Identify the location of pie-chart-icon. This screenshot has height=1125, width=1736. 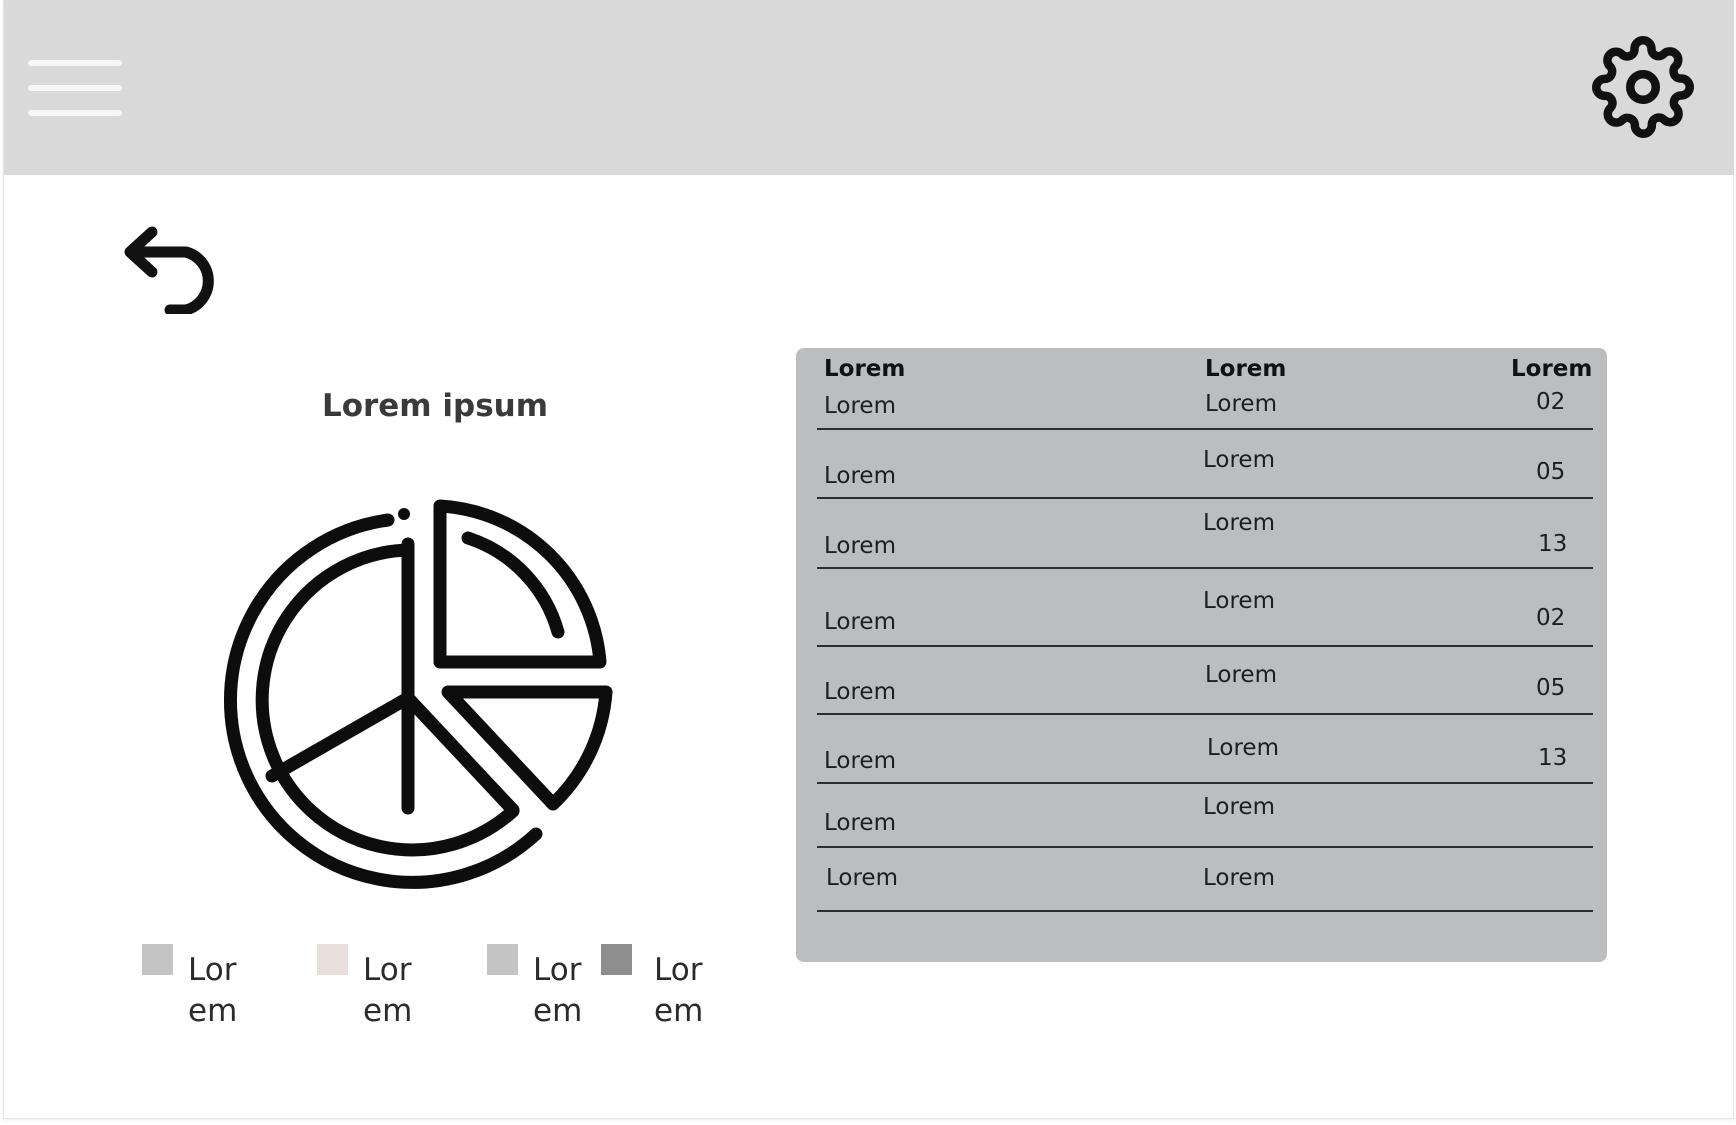
(418, 694).